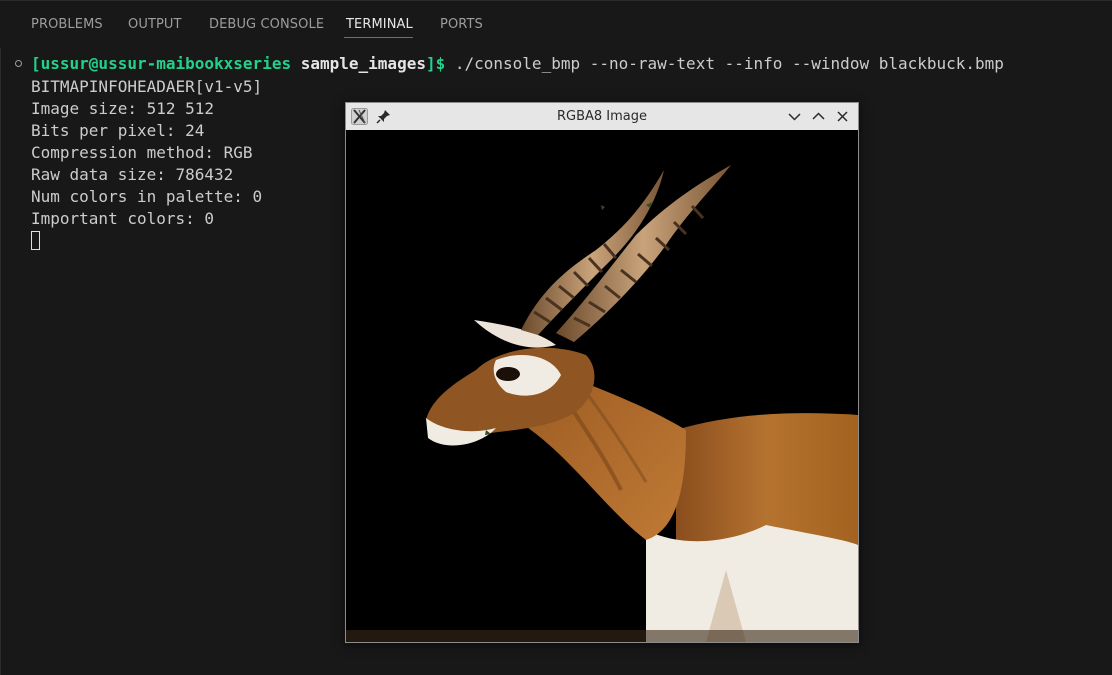  I want to click on window-title: RGBA8 Image, so click(602, 116).